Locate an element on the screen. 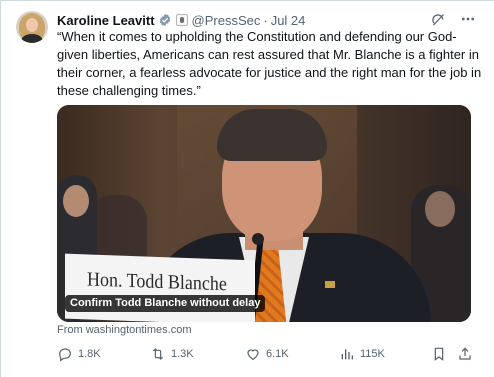 The image size is (494, 377). government-badge-icon is located at coordinates (181, 20).